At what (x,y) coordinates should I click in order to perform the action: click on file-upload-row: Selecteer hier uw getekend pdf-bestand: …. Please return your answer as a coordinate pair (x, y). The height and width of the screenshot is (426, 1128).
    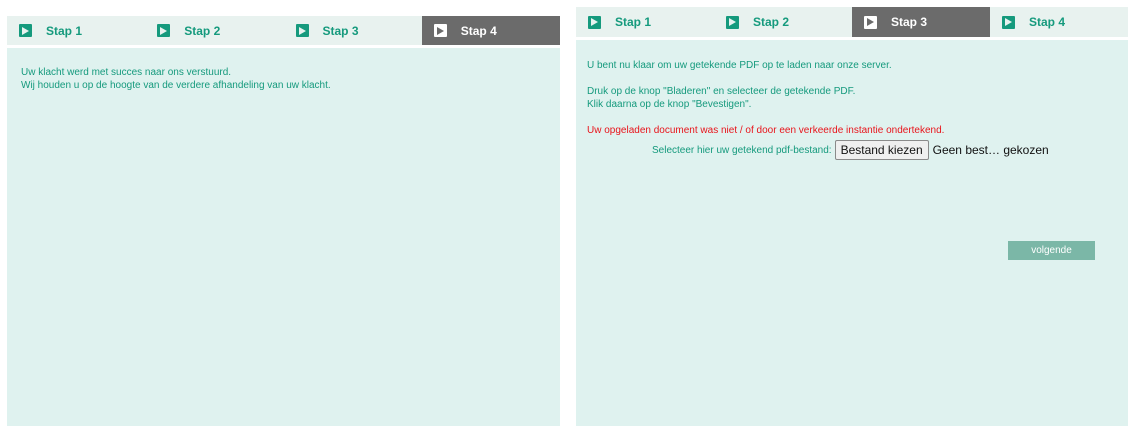
    Looking at the image, I should click on (884, 150).